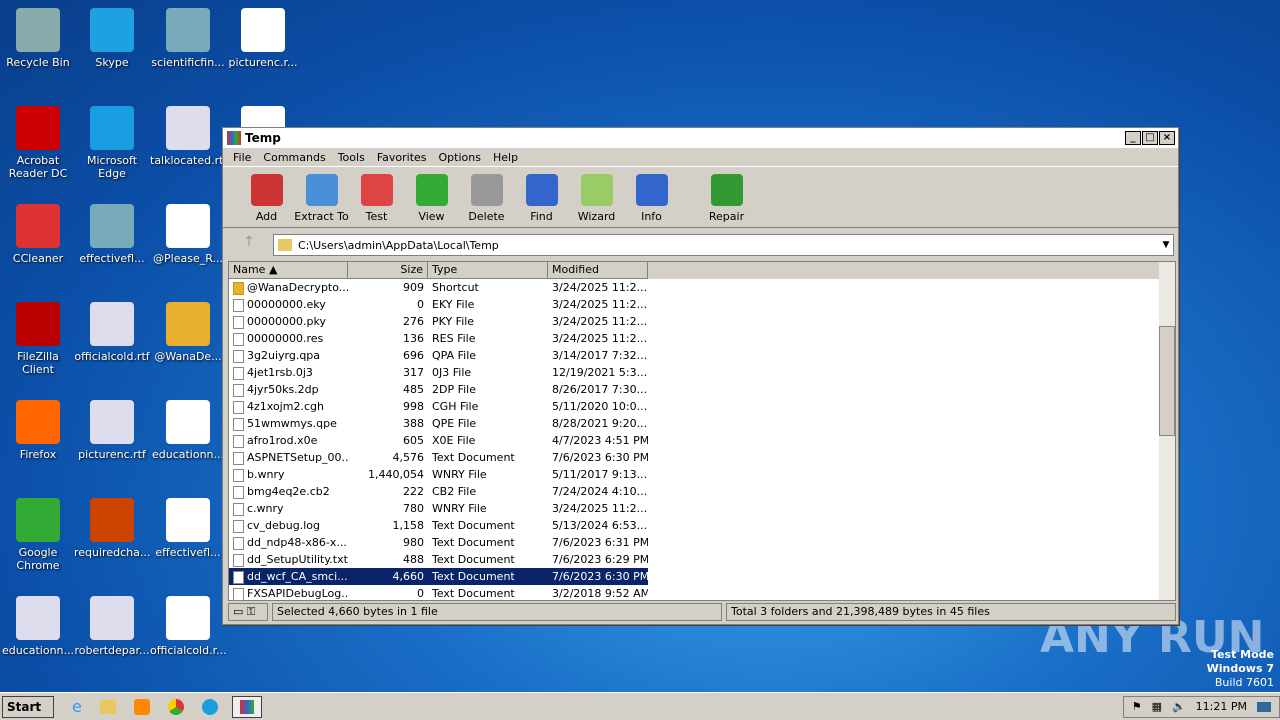 The width and height of the screenshot is (1280, 720). What do you see at coordinates (107, 706) in the screenshot?
I see `explorer-icon` at bounding box center [107, 706].